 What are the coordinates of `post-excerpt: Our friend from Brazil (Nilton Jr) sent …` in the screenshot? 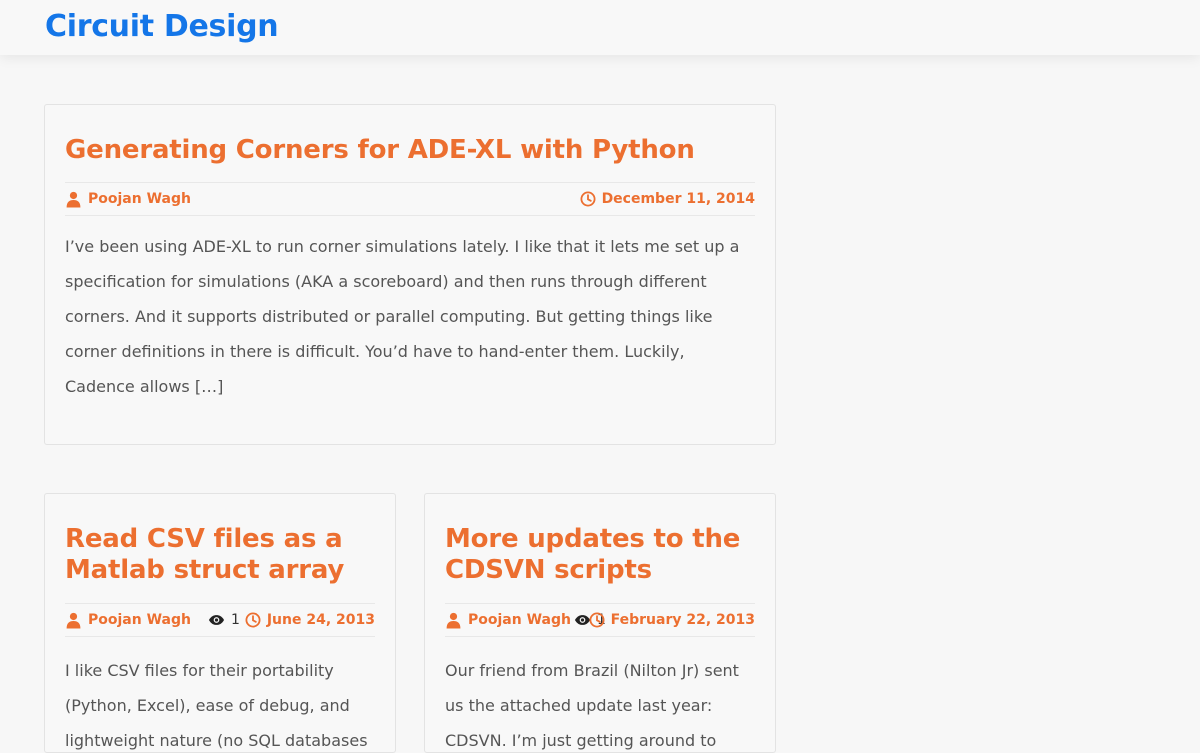 It's located at (592, 705).